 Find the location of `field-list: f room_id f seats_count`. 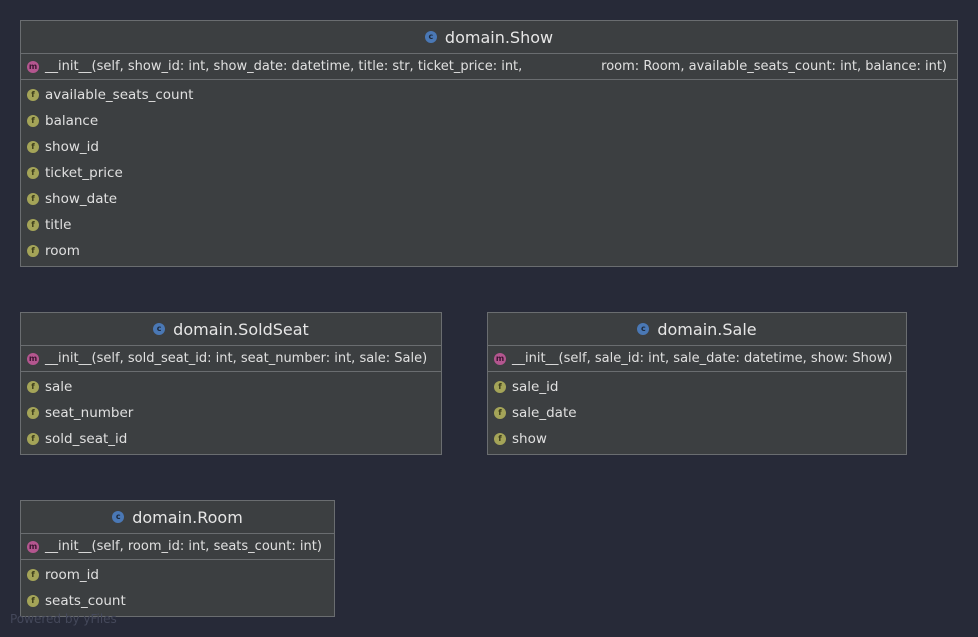

field-list: f room_id f seats_count is located at coordinates (177, 587).